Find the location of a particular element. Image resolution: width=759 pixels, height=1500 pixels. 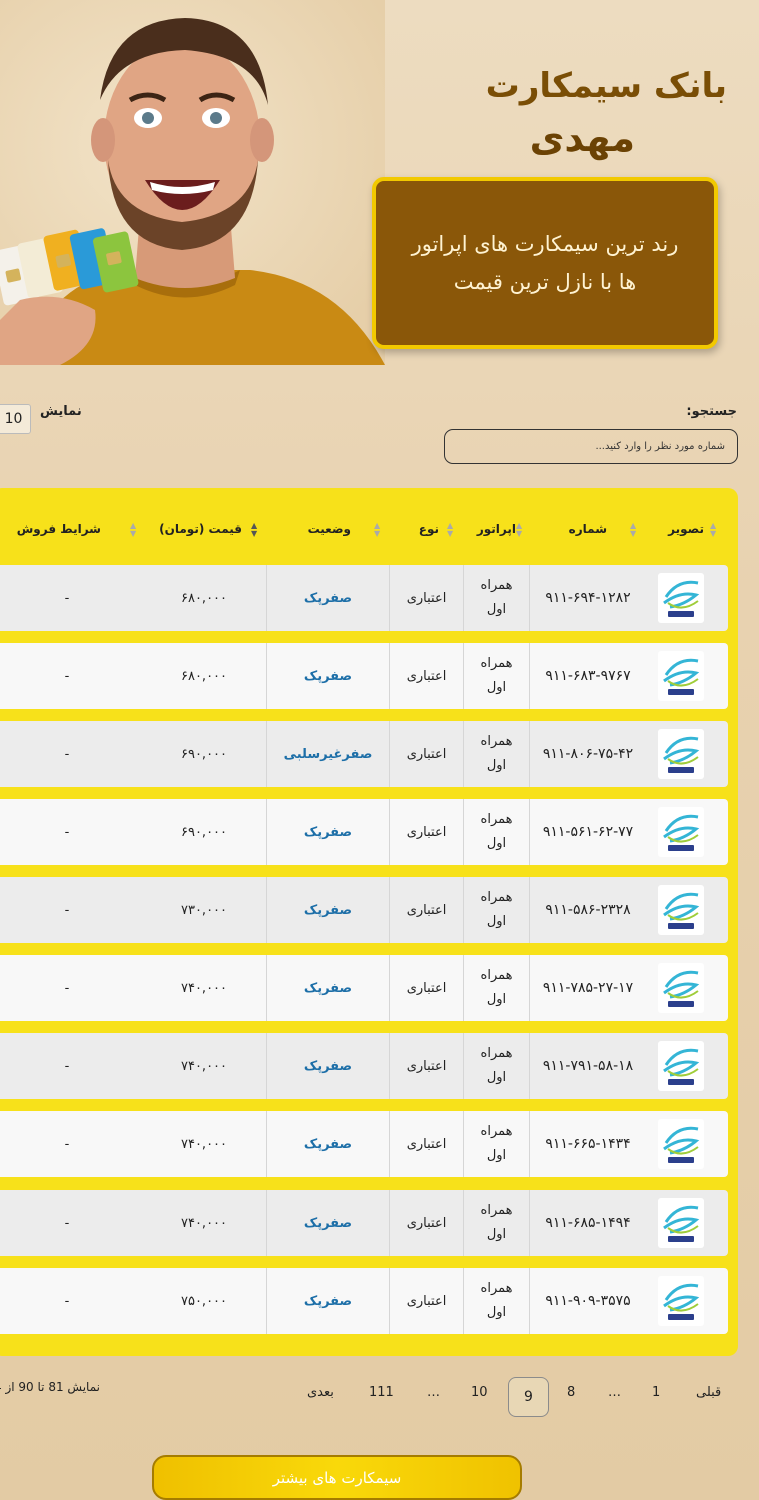

cell-status: صفرغیرسلبی is located at coordinates (328, 754).